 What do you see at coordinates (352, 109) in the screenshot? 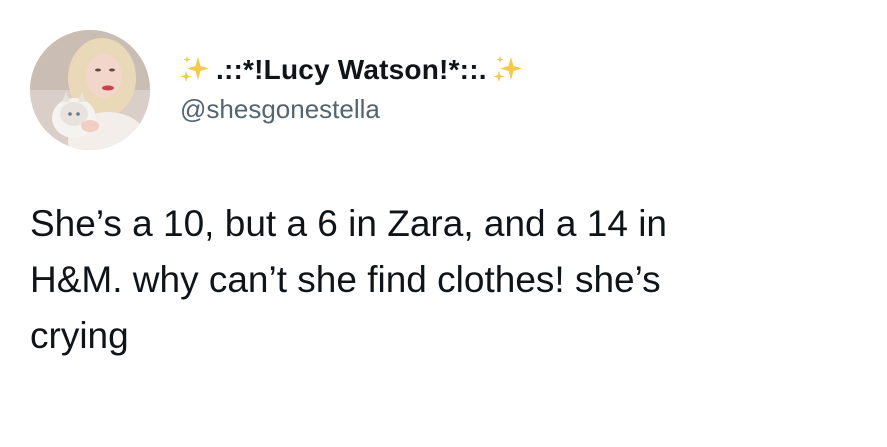
I see `user-handle: @shesgonestella` at bounding box center [352, 109].